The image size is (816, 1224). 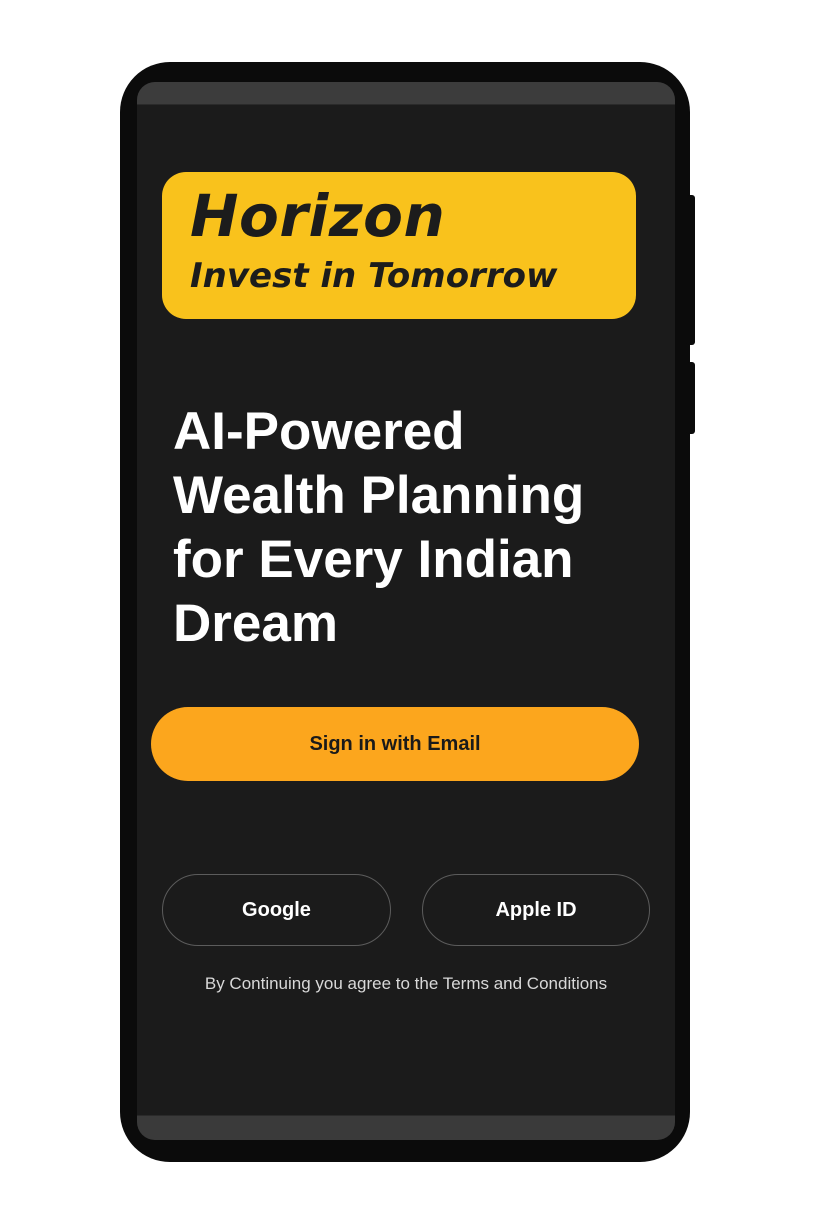 What do you see at coordinates (318, 216) in the screenshot?
I see `logo-title: Horizon` at bounding box center [318, 216].